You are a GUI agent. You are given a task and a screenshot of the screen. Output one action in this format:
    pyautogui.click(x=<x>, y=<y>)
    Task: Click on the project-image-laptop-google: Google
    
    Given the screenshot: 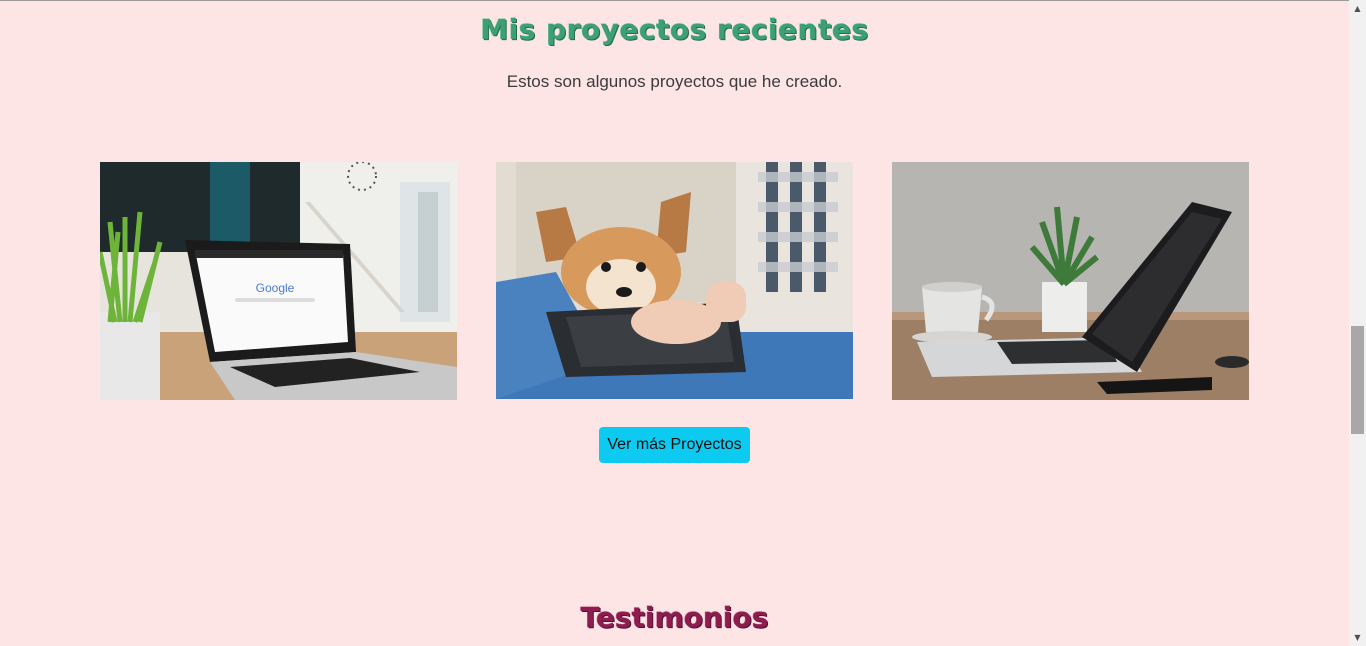 What is the action you would take?
    pyautogui.click(x=278, y=281)
    